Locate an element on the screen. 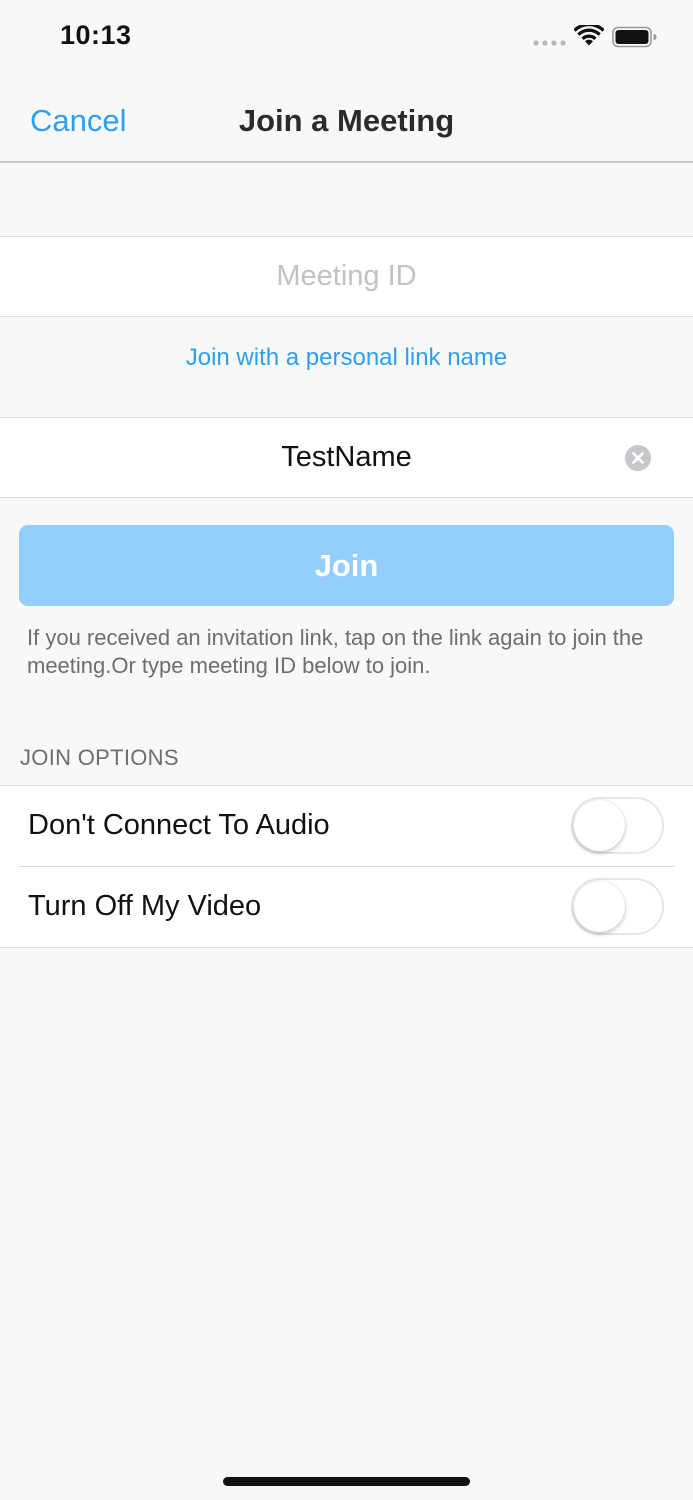 The width and height of the screenshot is (693, 1500). turn-off-video-toggle is located at coordinates (617, 906).